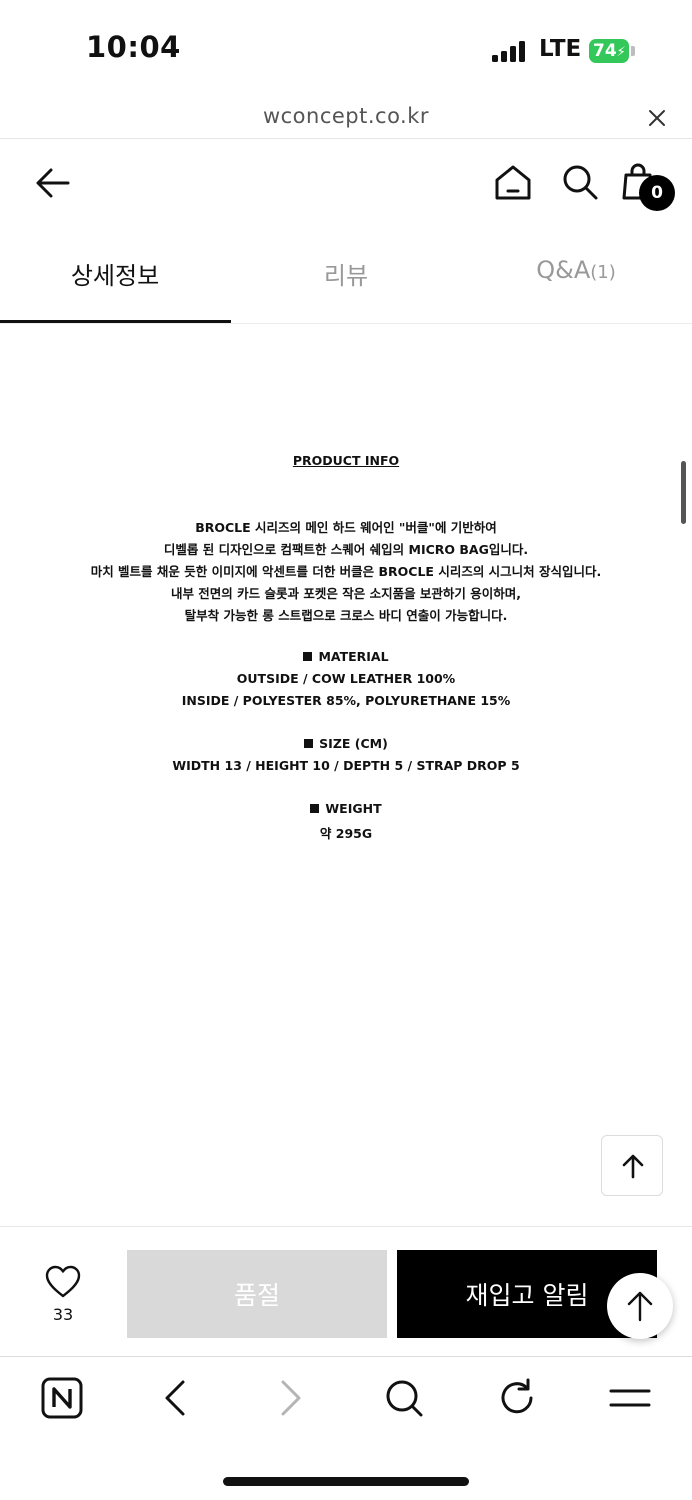  I want to click on size-heading: SIZE (CM), so click(346, 743).